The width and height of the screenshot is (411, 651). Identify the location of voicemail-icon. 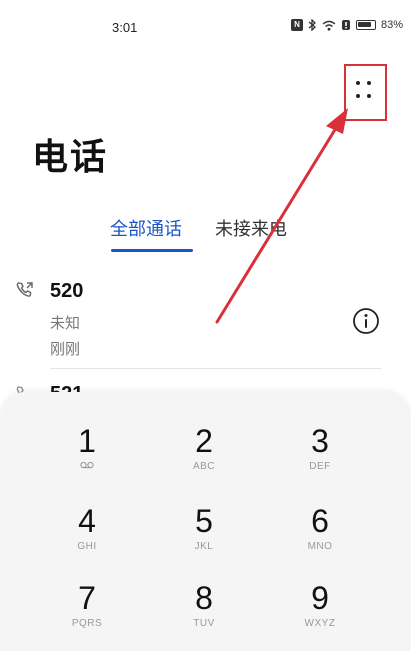
(87, 465).